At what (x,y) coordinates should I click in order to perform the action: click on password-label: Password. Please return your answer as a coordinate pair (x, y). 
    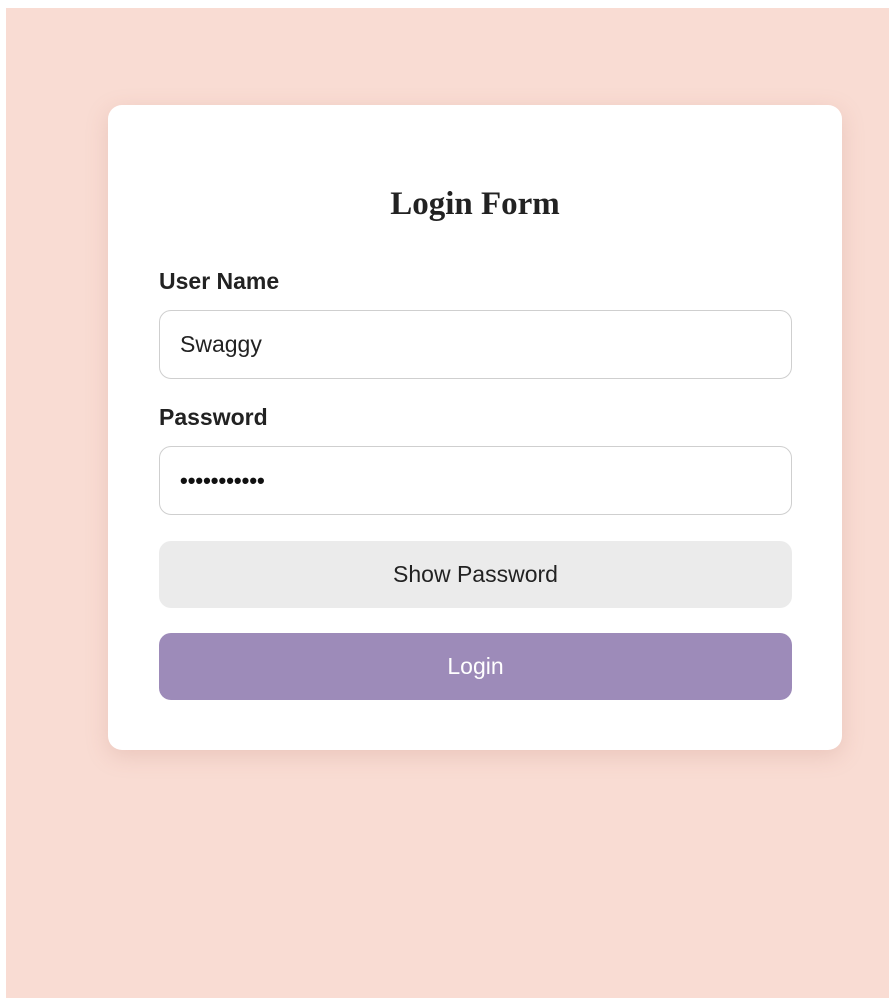
    Looking at the image, I should click on (213, 417).